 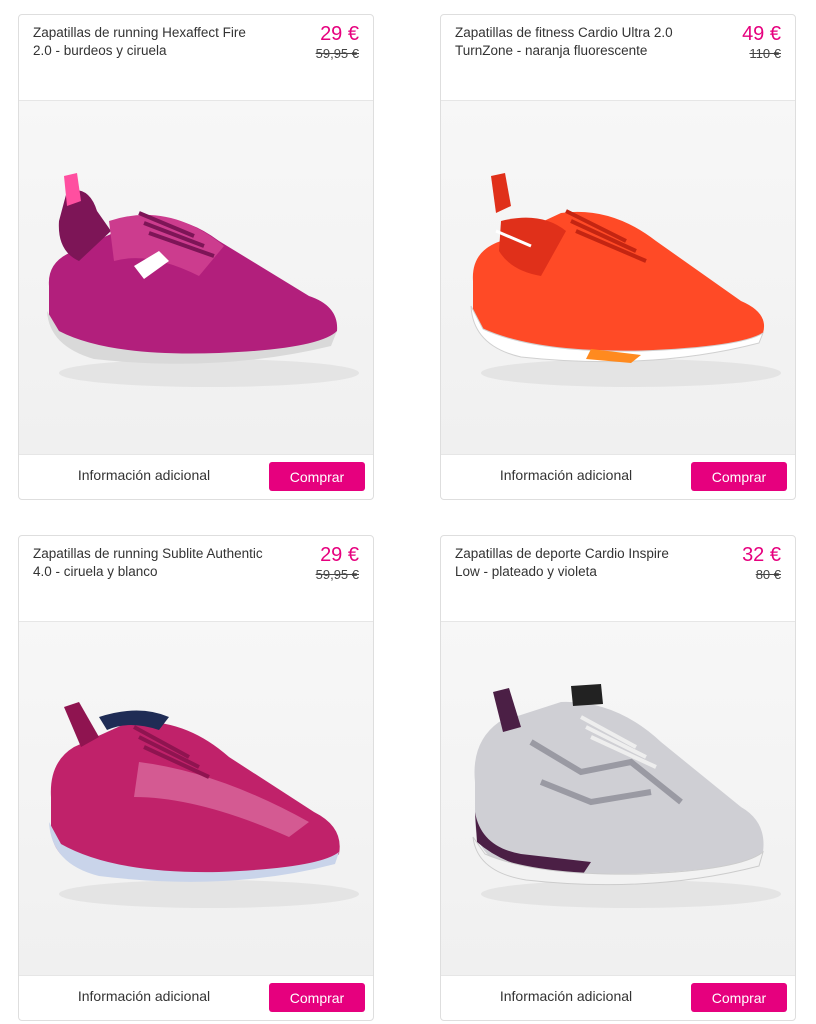 I want to click on silver-violet-shoe-image, so click(x=626, y=796).